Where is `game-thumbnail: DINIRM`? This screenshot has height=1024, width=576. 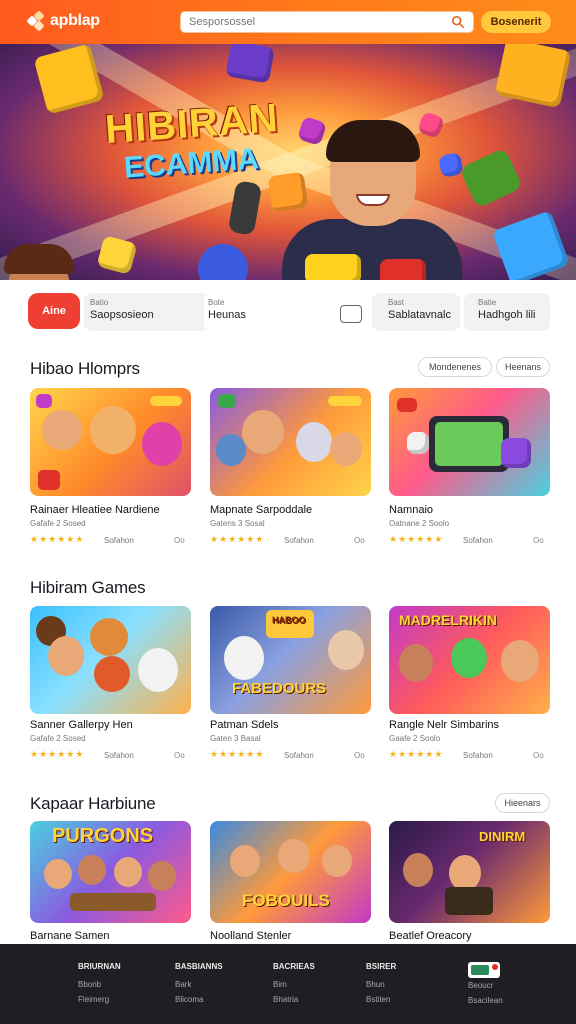
game-thumbnail: DINIRM is located at coordinates (469, 872).